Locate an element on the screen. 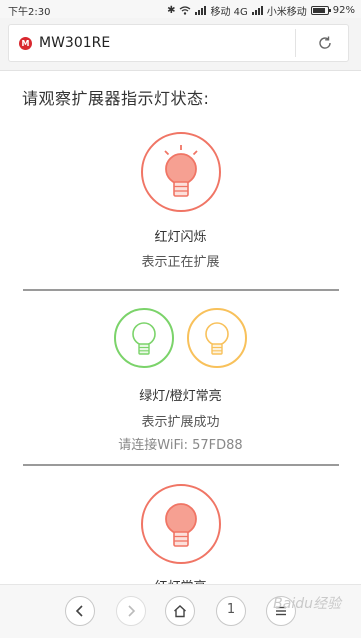 The image size is (361, 638). wifi-icon is located at coordinates (185, 10).